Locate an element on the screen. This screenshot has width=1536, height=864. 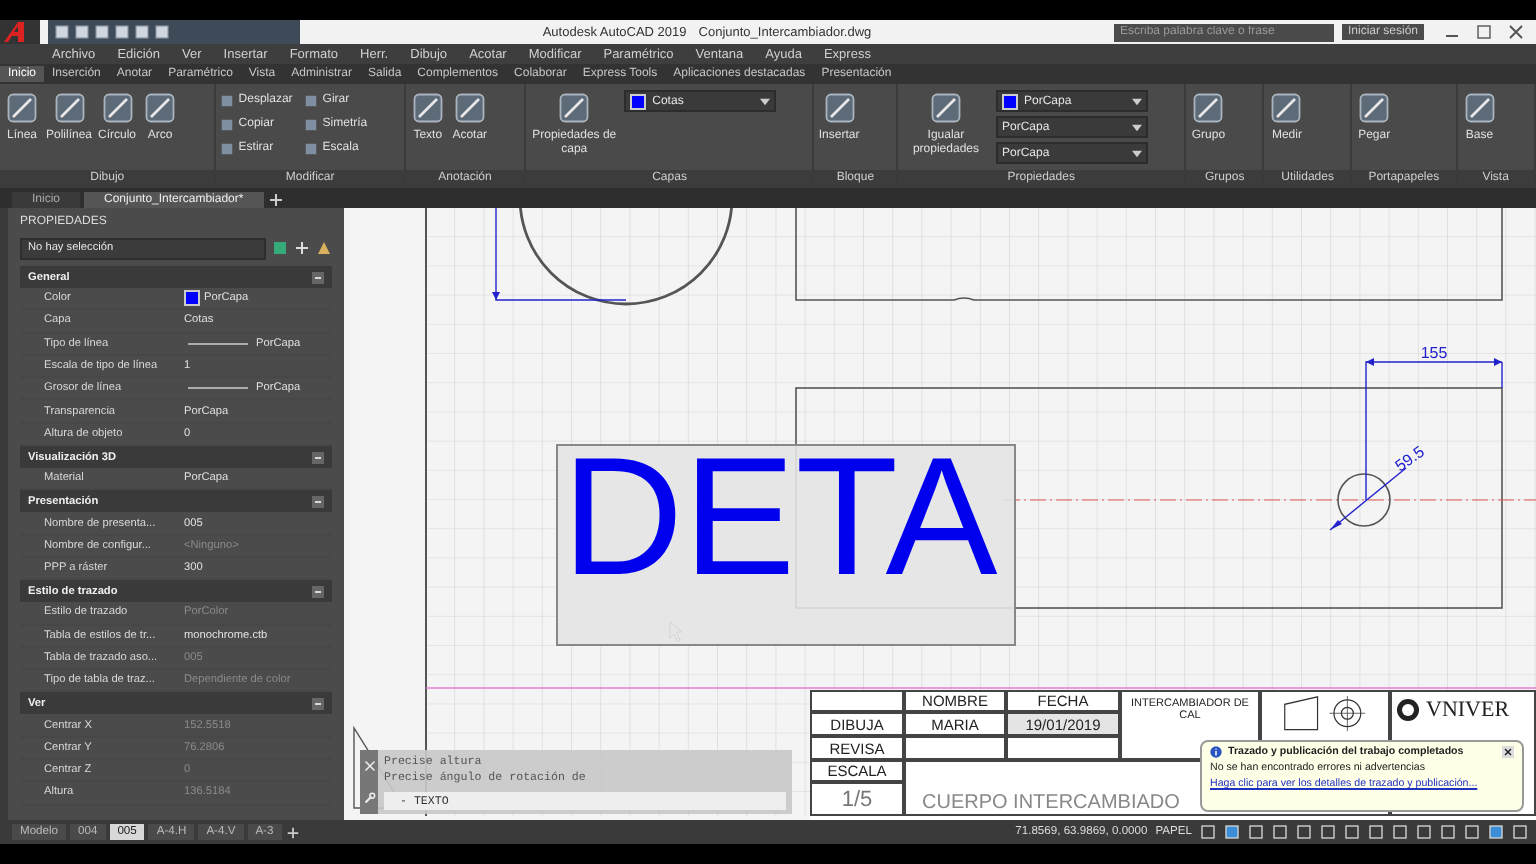
wrench-icon is located at coordinates (369, 798).